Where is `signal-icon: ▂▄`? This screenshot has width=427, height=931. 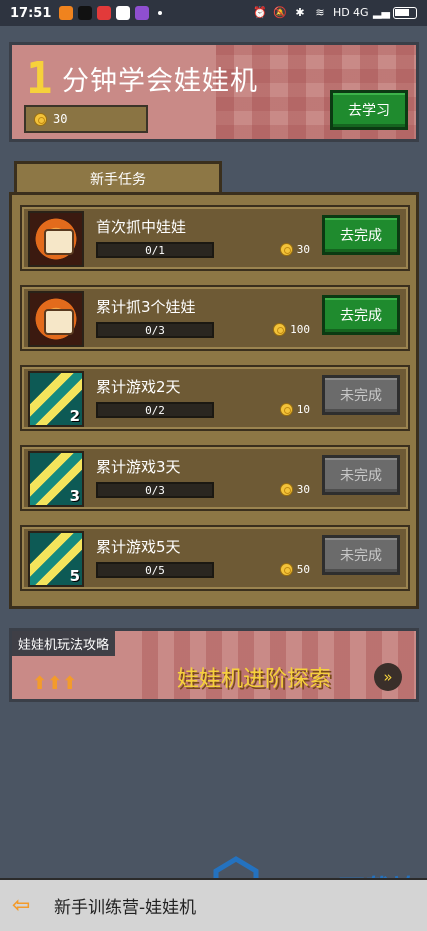 signal-icon: ▂▄ is located at coordinates (381, 12).